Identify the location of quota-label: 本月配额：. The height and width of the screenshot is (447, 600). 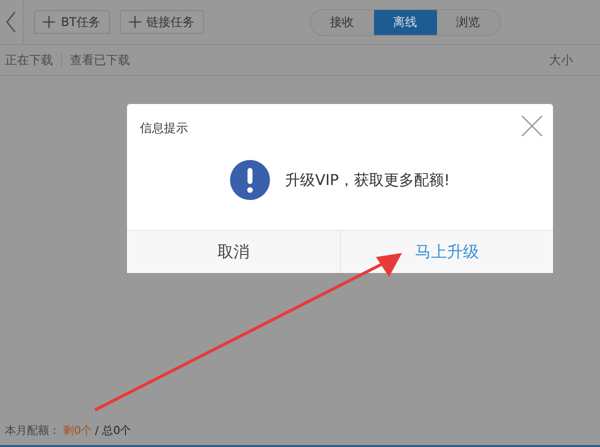
(32, 430).